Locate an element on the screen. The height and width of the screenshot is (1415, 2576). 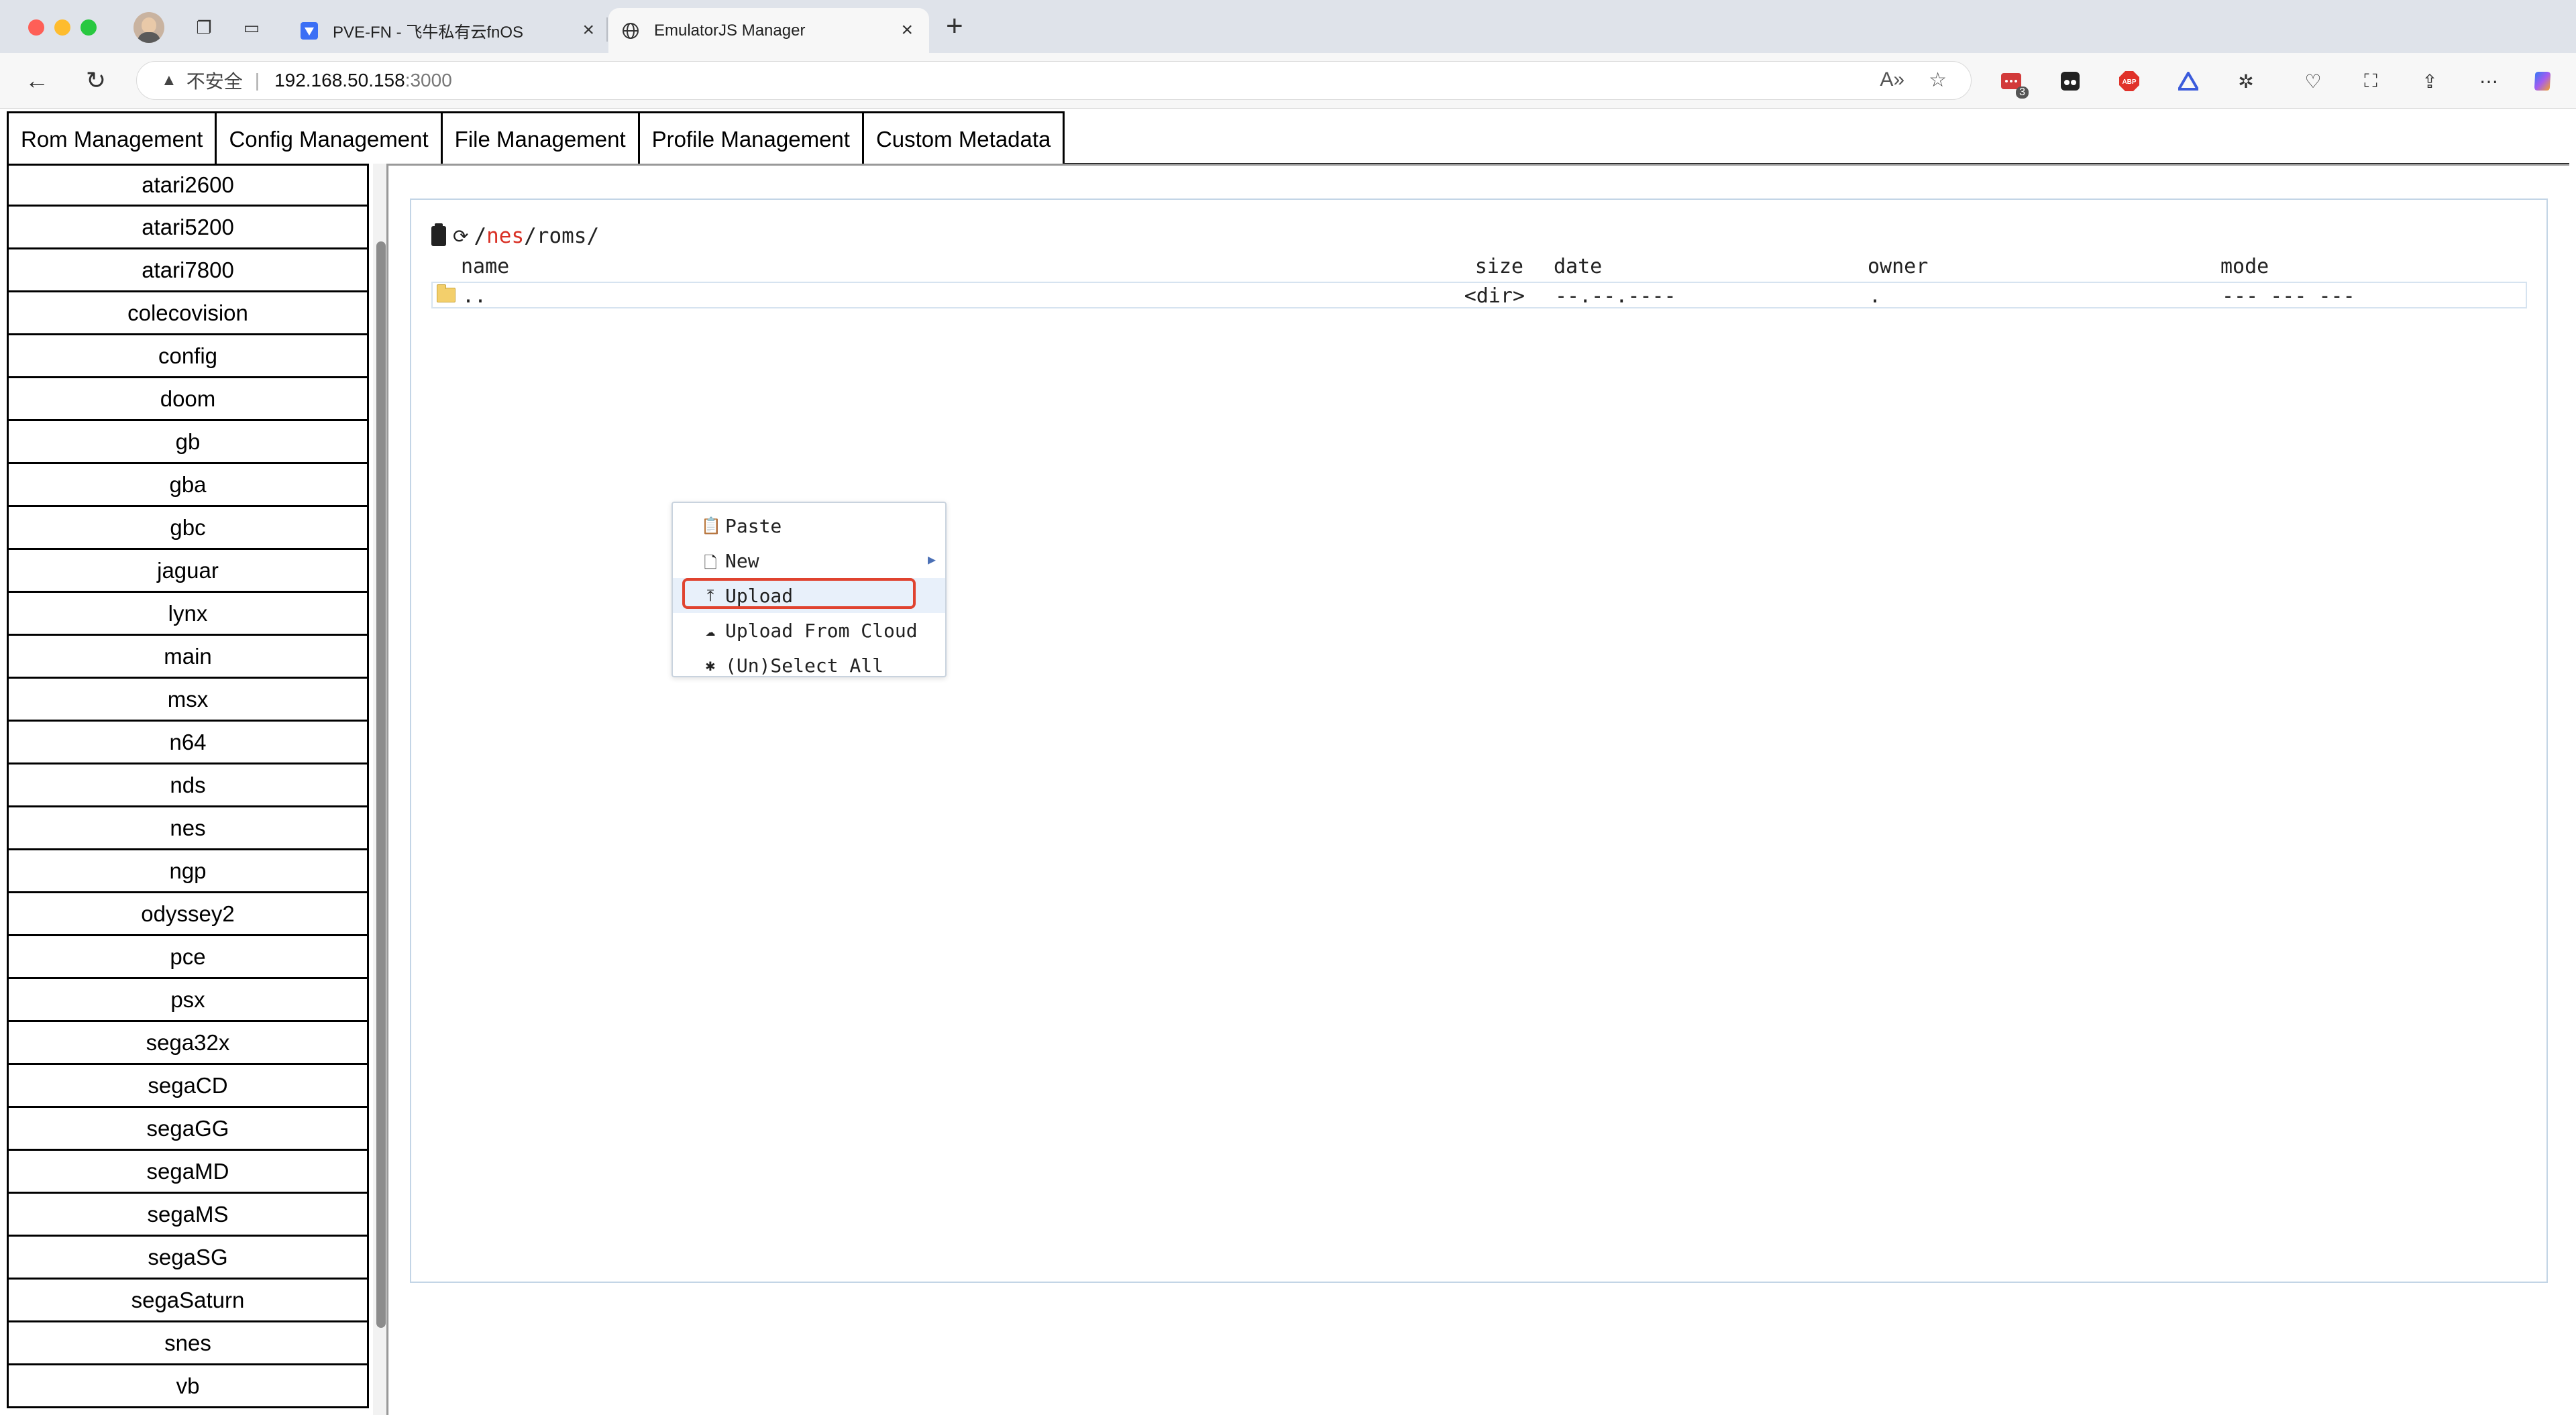
profile-avatar is located at coordinates (148, 27).